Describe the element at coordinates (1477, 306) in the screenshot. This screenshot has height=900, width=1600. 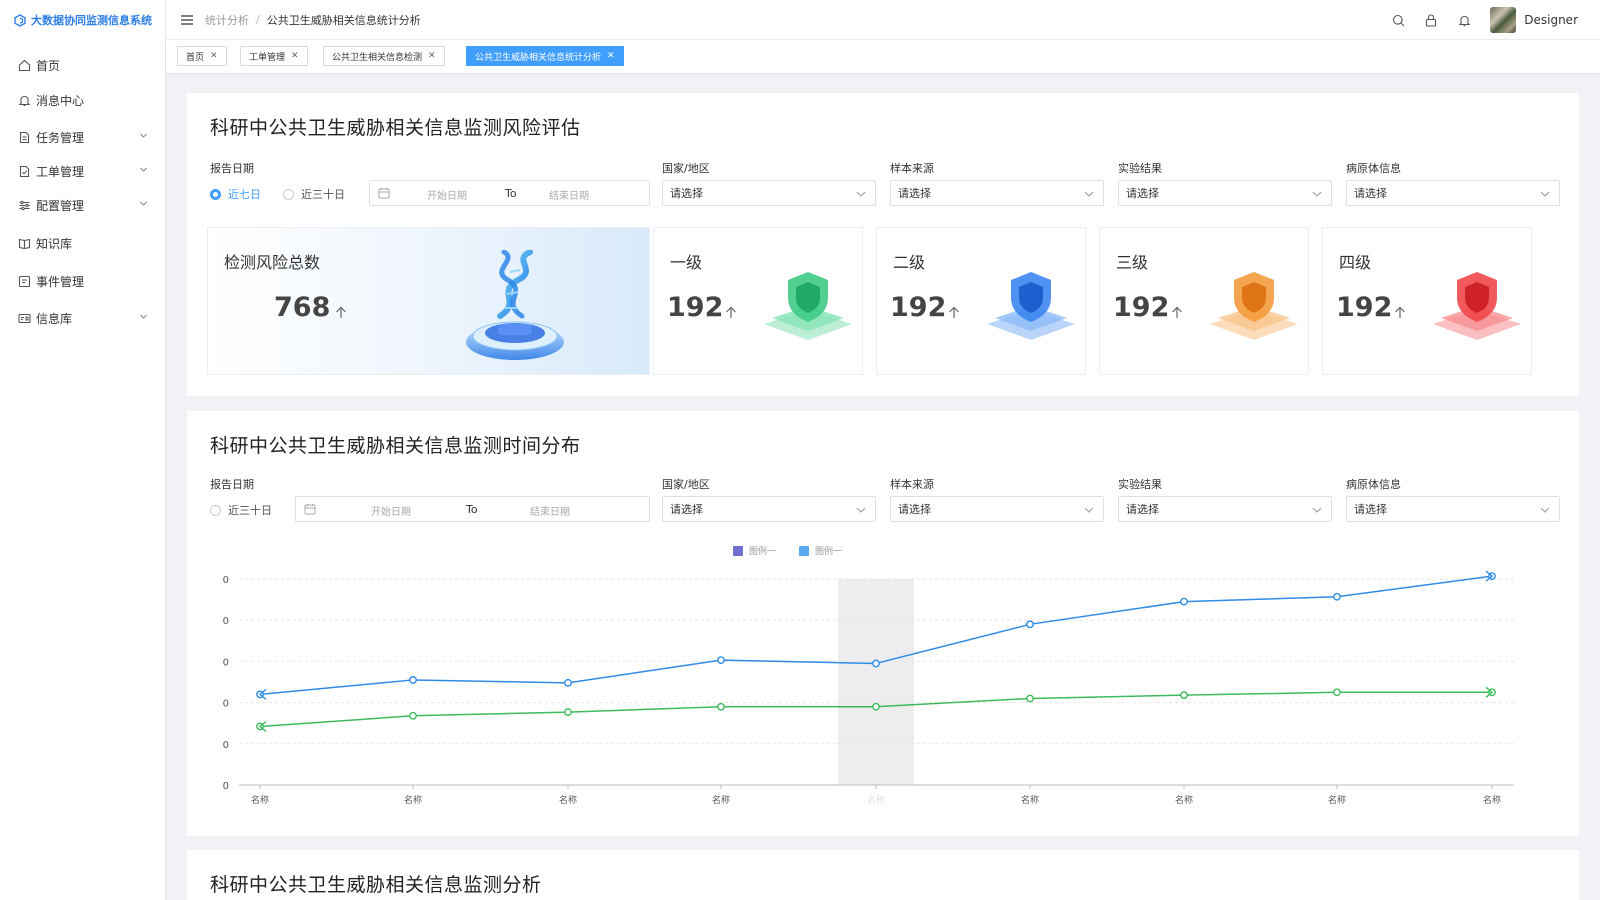
I see `red-shield-icon` at that location.